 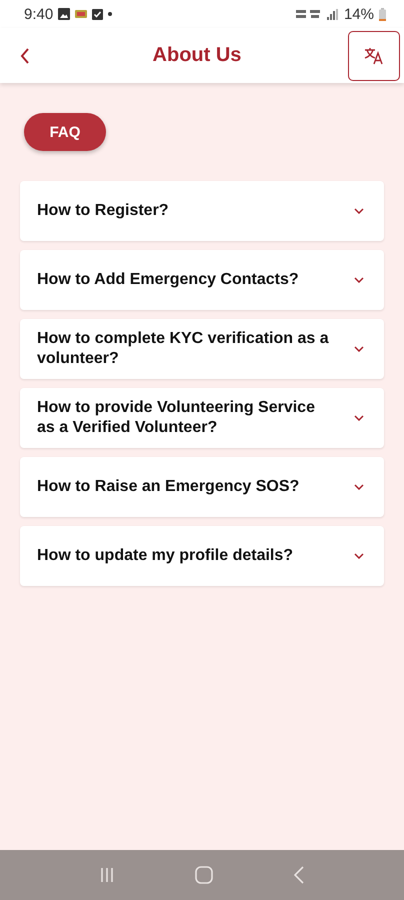 What do you see at coordinates (183, 349) in the screenshot?
I see `faq-question: How to complete KYC verification as a volunteer?` at bounding box center [183, 349].